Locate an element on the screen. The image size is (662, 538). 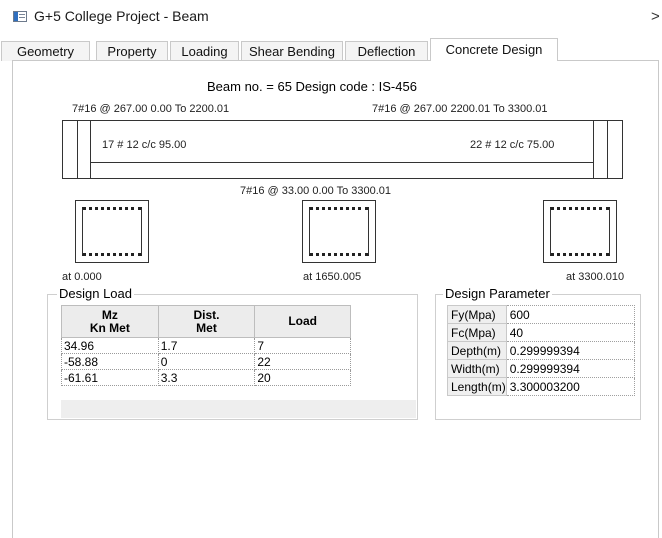
top-right-rebar-label: 7#16 @ 267.00 2200.01 To 3300.01 is located at coordinates (460, 109).